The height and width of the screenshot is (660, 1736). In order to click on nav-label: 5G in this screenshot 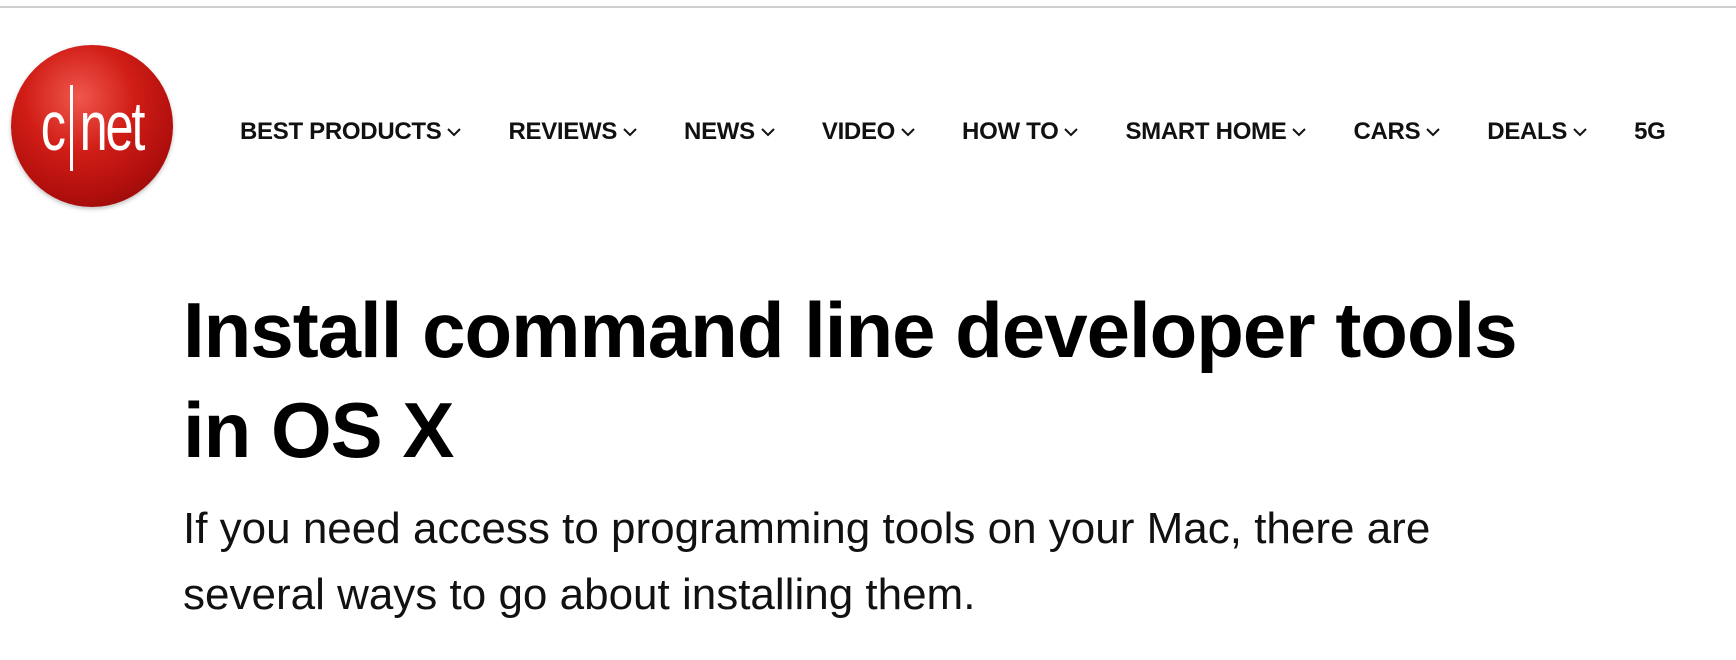, I will do `click(1650, 131)`.